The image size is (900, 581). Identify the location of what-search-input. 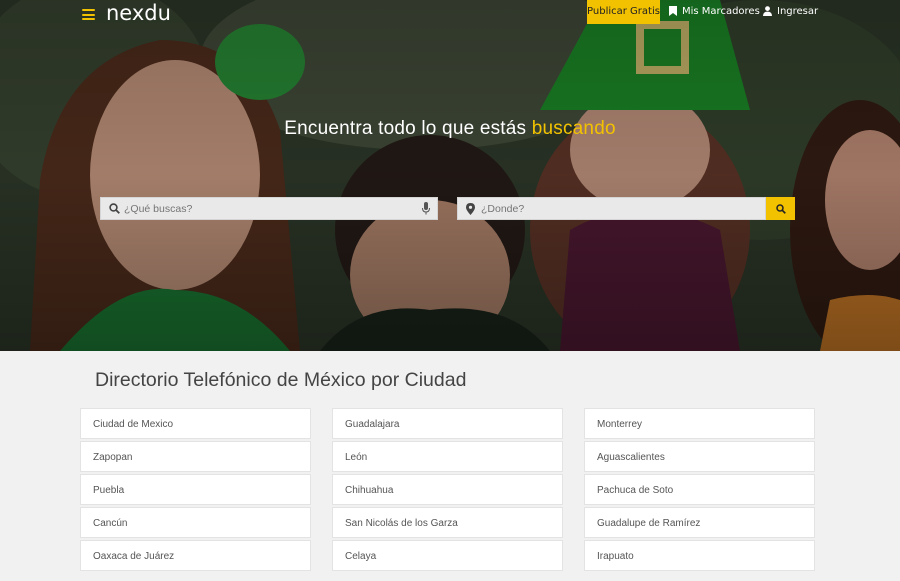
(269, 208).